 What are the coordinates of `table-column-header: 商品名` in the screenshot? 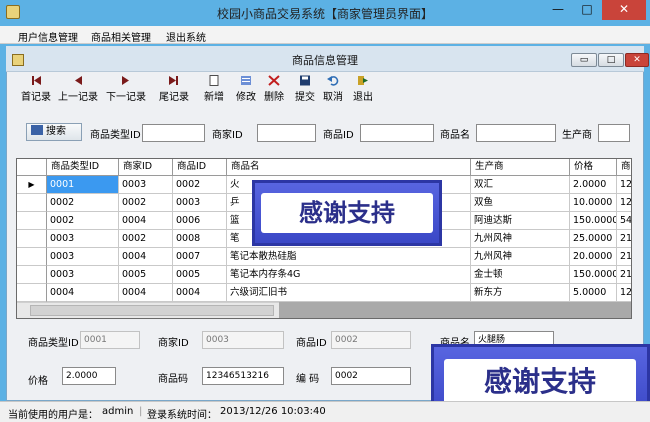 It's located at (349, 167).